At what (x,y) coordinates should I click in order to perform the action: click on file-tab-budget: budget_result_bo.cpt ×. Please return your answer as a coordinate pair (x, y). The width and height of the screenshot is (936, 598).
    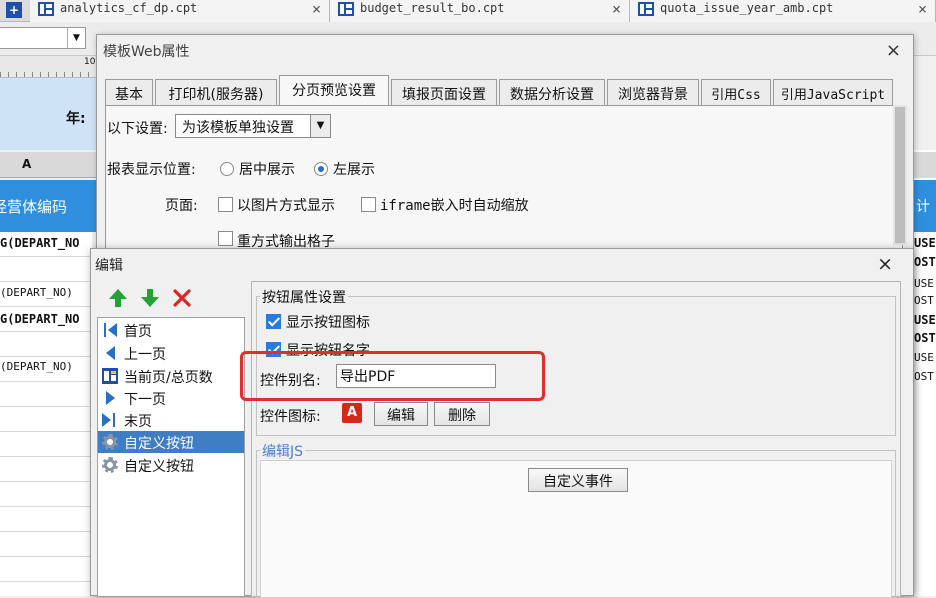
    Looking at the image, I should click on (480, 11).